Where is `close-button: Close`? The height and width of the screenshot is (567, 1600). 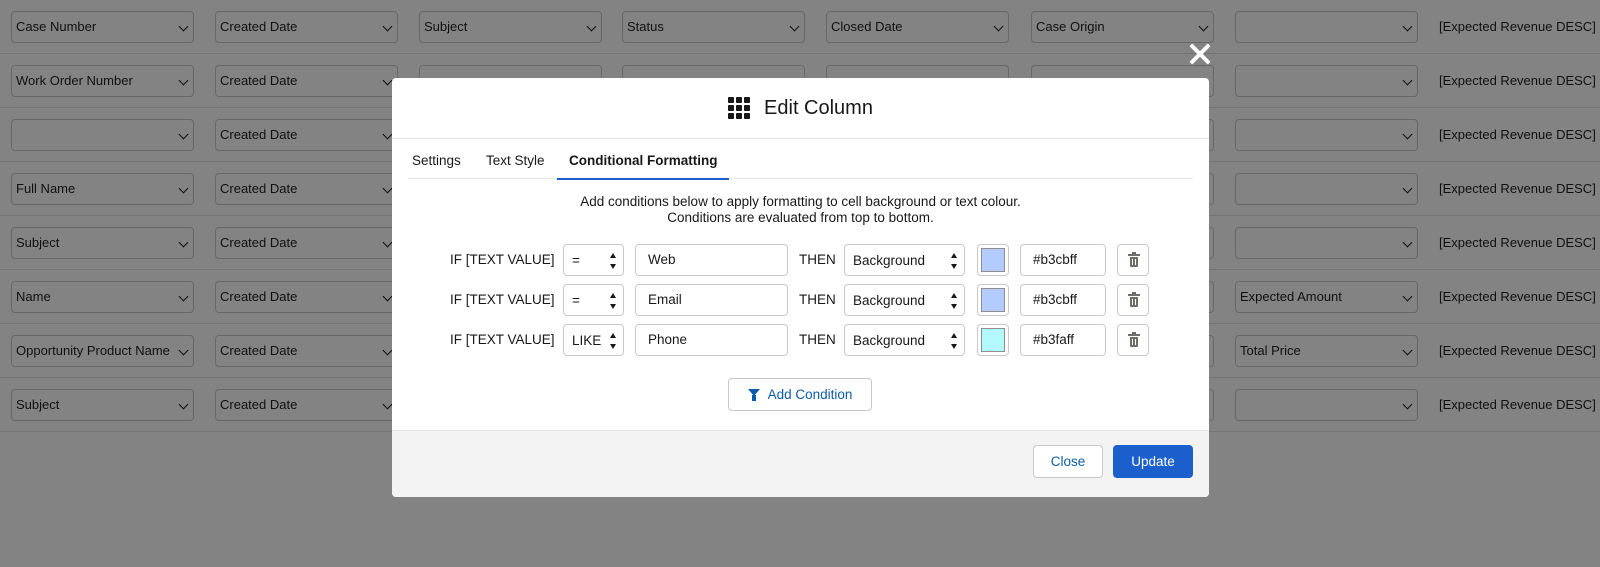 close-button: Close is located at coordinates (1068, 461).